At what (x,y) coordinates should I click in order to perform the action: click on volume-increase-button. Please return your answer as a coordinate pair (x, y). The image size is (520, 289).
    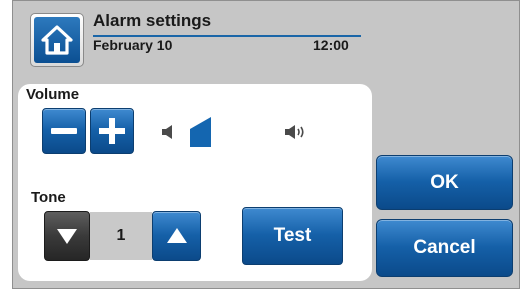
    Looking at the image, I should click on (112, 131).